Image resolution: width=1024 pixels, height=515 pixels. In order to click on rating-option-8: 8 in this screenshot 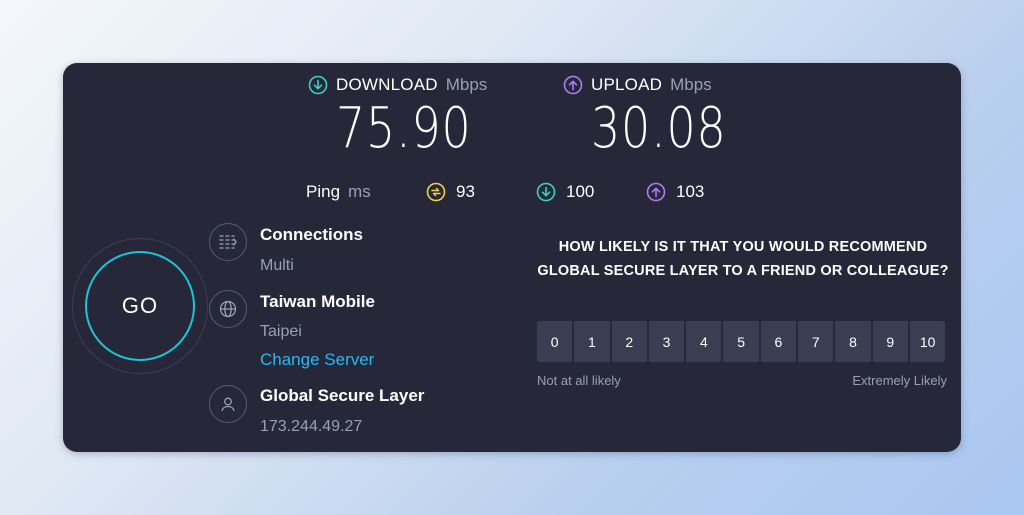, I will do `click(853, 341)`.